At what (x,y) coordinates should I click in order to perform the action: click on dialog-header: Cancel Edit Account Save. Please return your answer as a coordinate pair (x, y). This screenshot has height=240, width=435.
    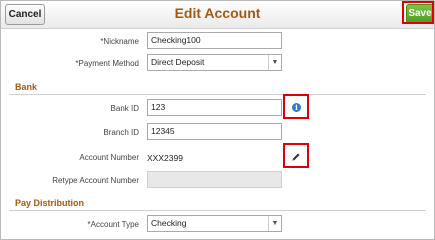
    Looking at the image, I should click on (217, 15).